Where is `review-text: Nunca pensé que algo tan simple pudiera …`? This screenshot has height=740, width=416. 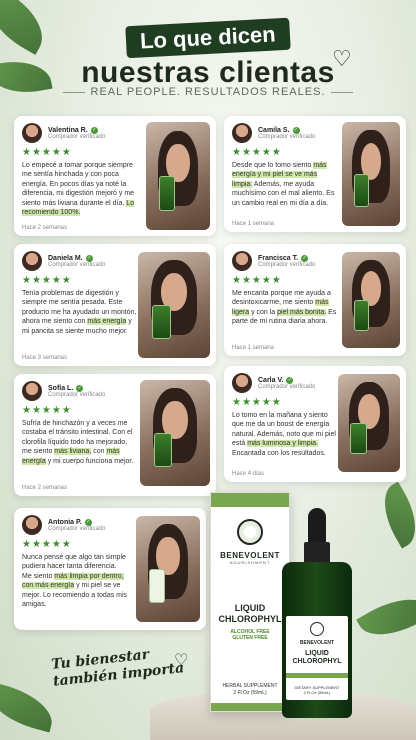 review-text: Nunca pensé que algo tan simple pudiera … is located at coordinates (75, 581).